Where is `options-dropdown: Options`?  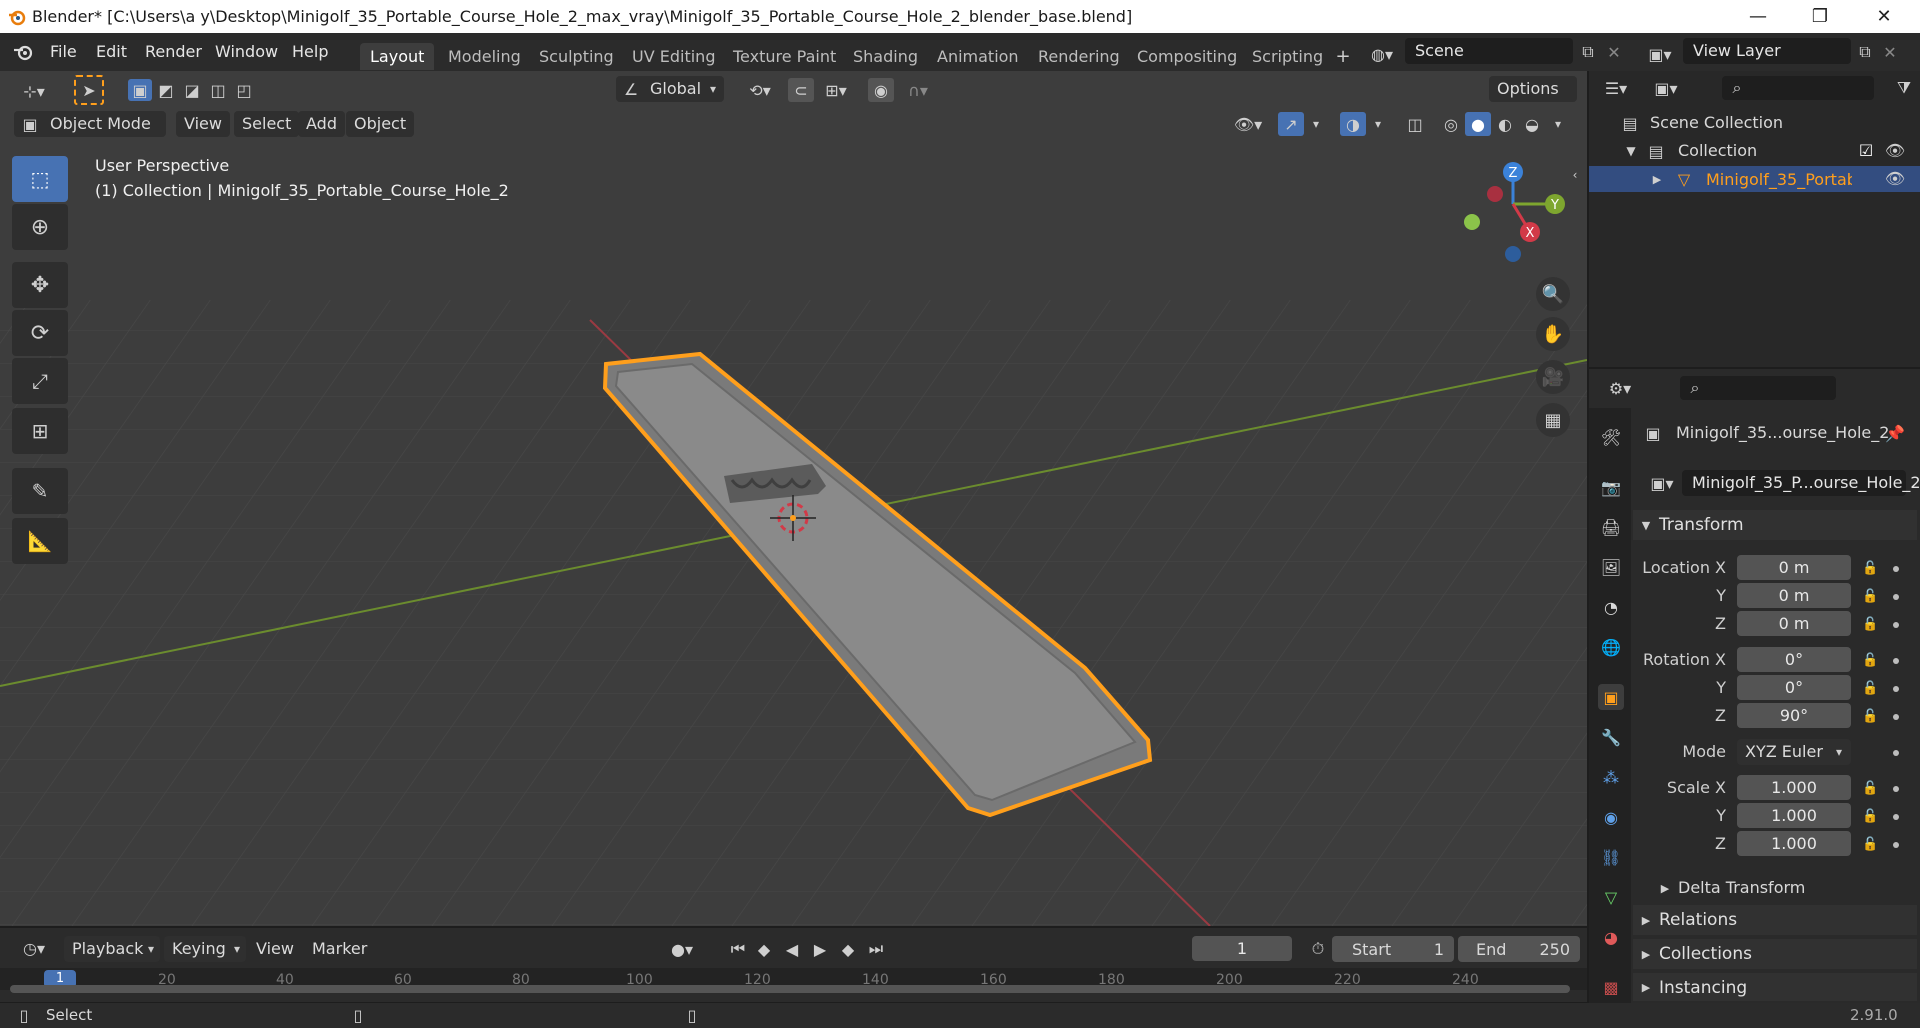 options-dropdown: Options is located at coordinates (1533, 89).